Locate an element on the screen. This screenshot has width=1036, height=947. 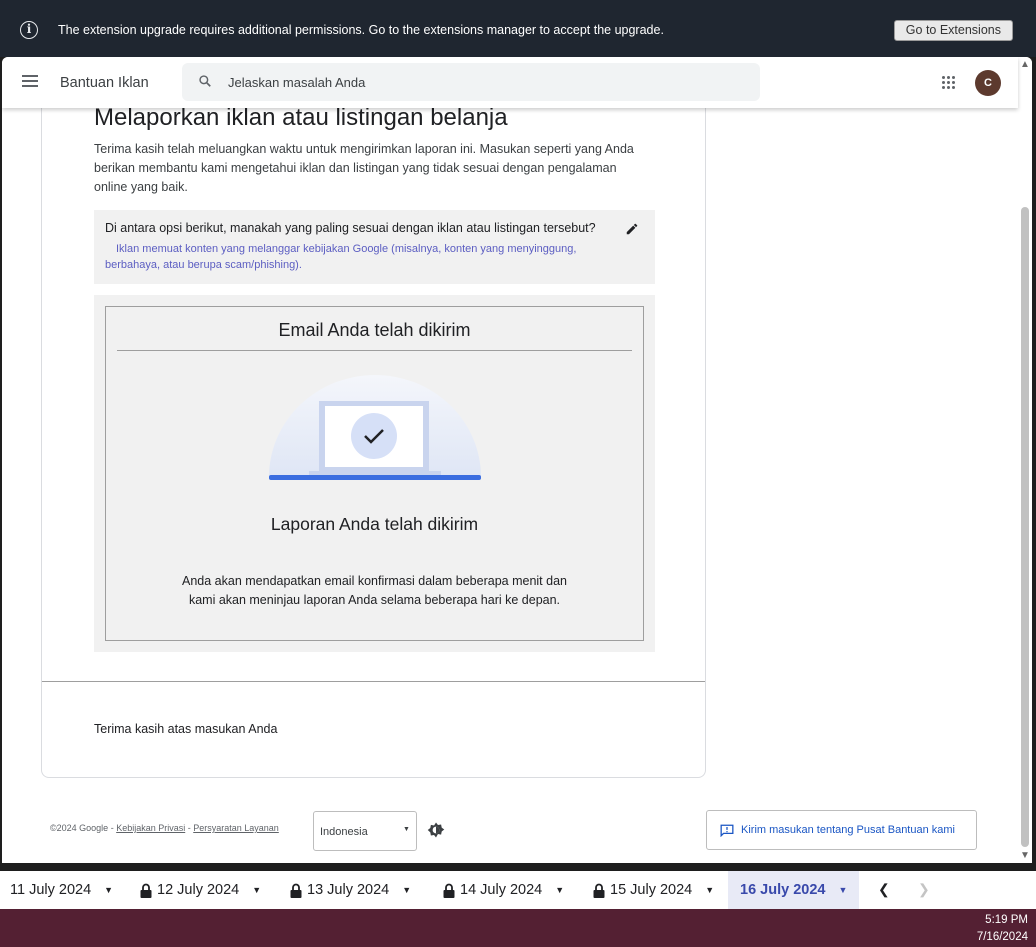
search-input is located at coordinates (478, 82).